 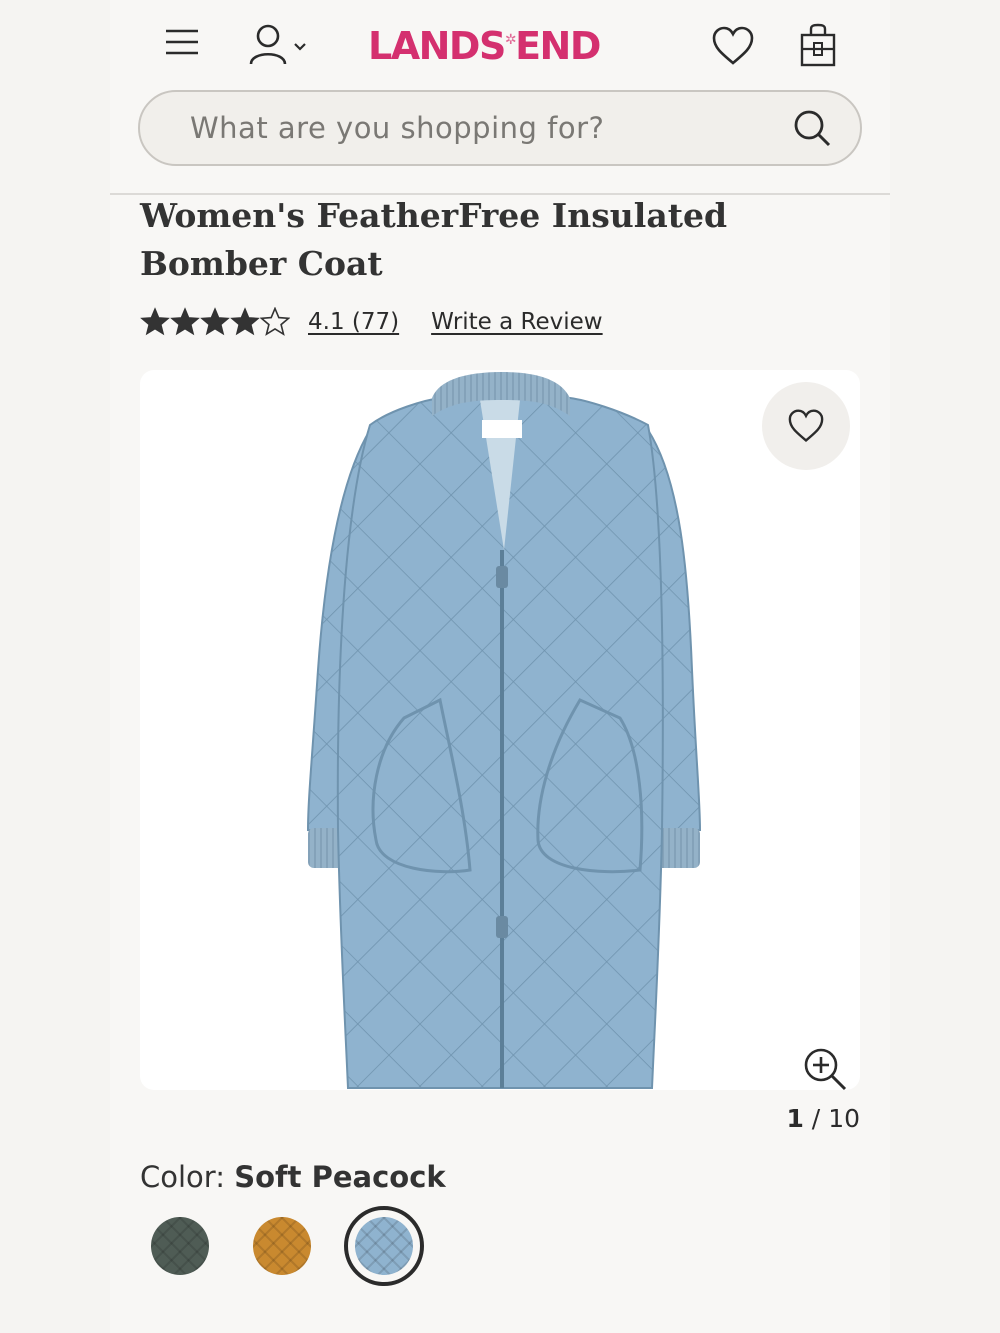 I want to click on account-button, so click(x=280, y=45).